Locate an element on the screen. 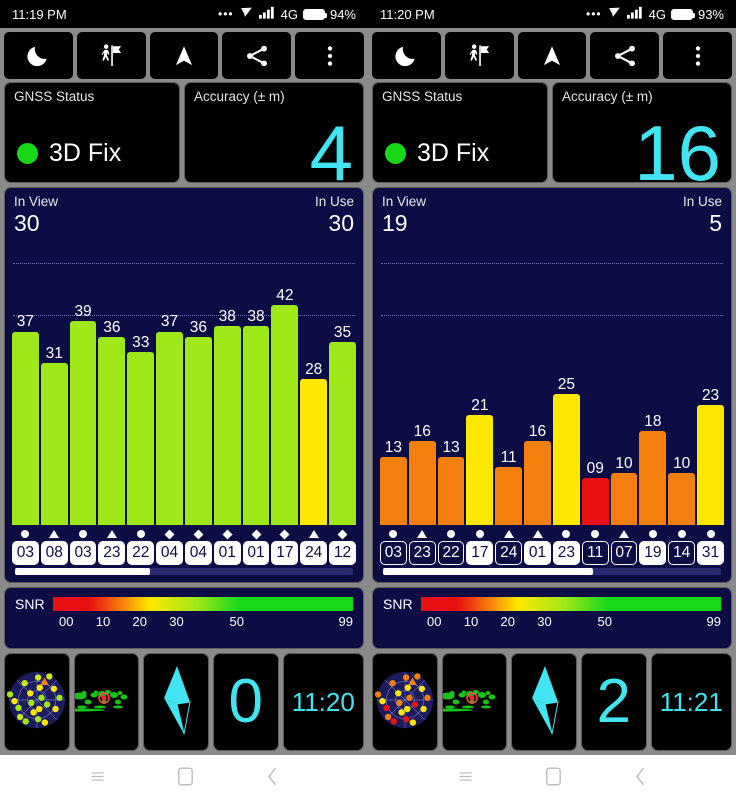 The width and height of the screenshot is (736, 797). network-type-label: 4G is located at coordinates (289, 14).